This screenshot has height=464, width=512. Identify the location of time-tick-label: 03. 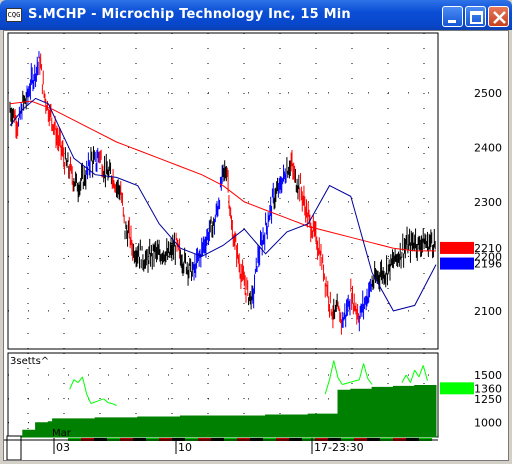
(63, 447).